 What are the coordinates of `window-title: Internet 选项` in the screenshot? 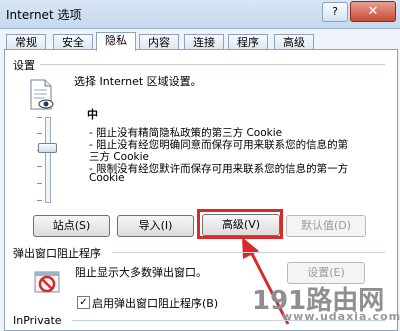 It's located at (44, 15).